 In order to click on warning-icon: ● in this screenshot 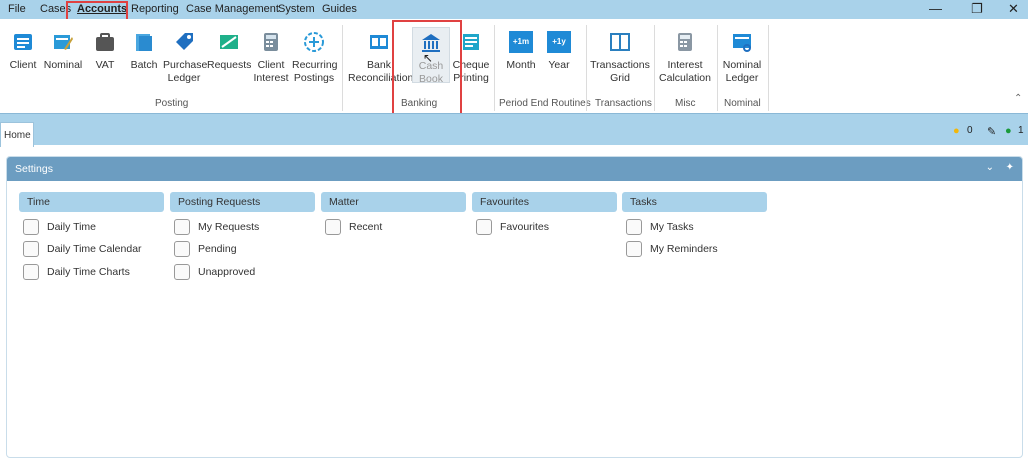, I will do `click(956, 131)`.